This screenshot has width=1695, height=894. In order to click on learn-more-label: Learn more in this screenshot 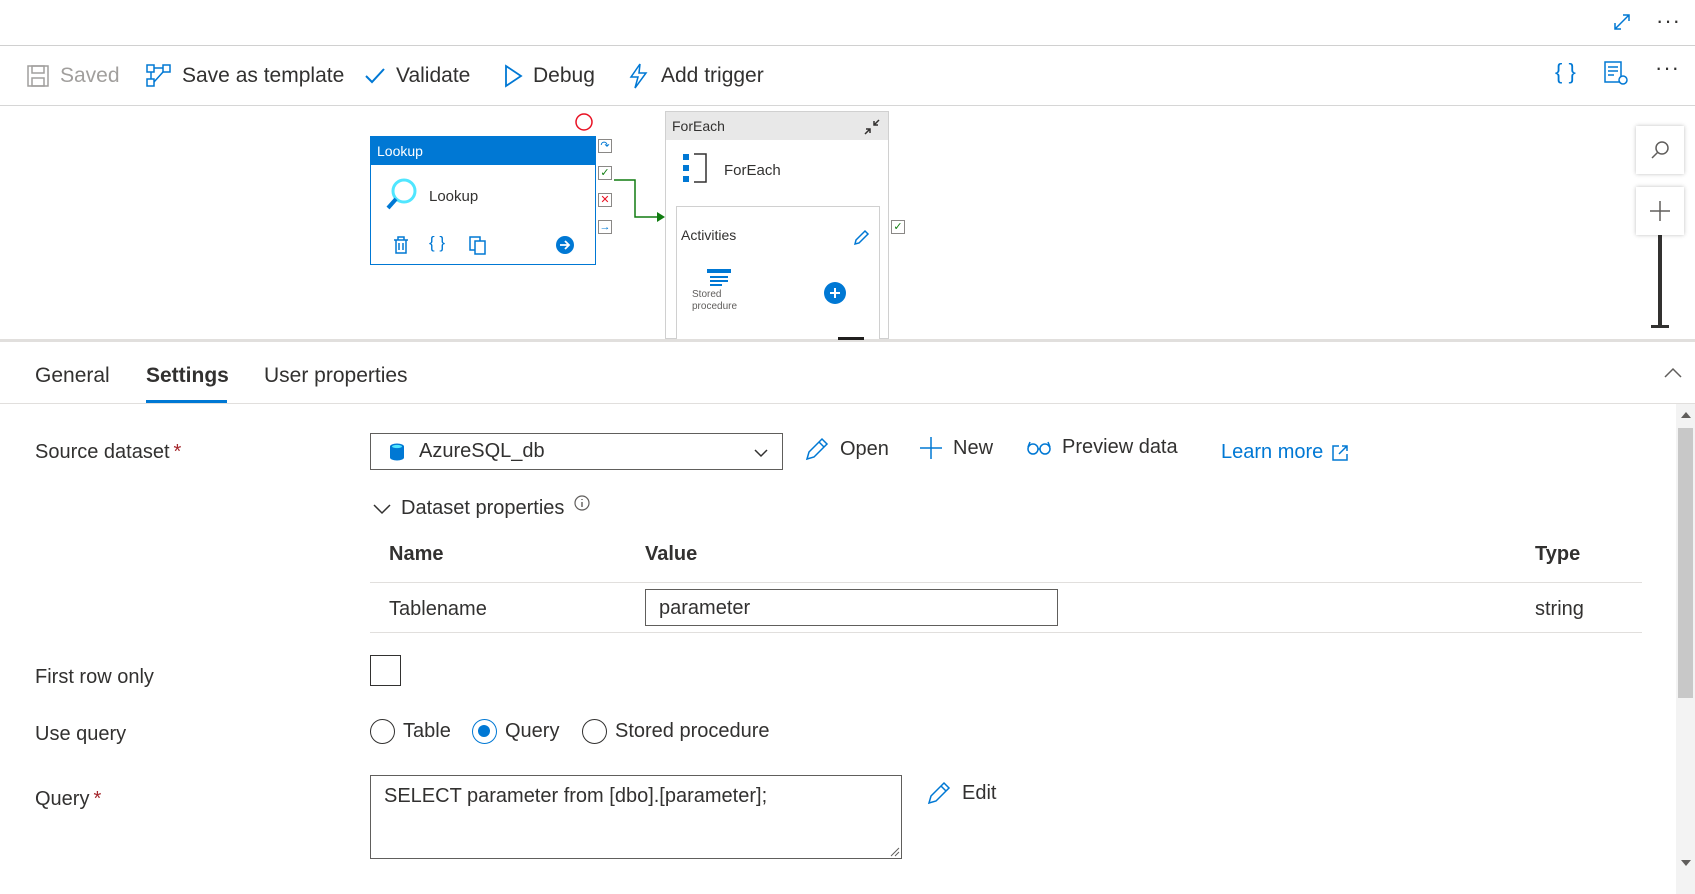, I will do `click(1272, 452)`.